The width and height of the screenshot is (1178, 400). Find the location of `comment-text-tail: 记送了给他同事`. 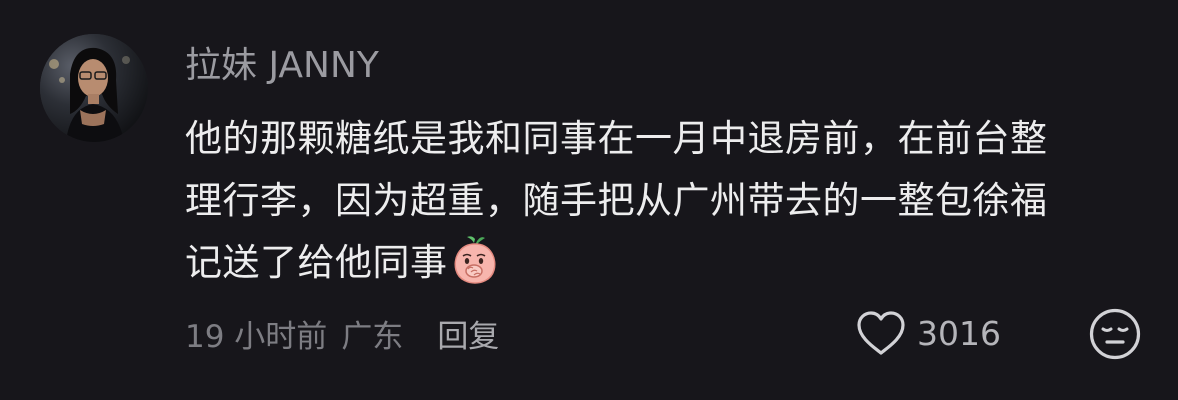

comment-text-tail: 记送了给他同事 is located at coordinates (316, 262).